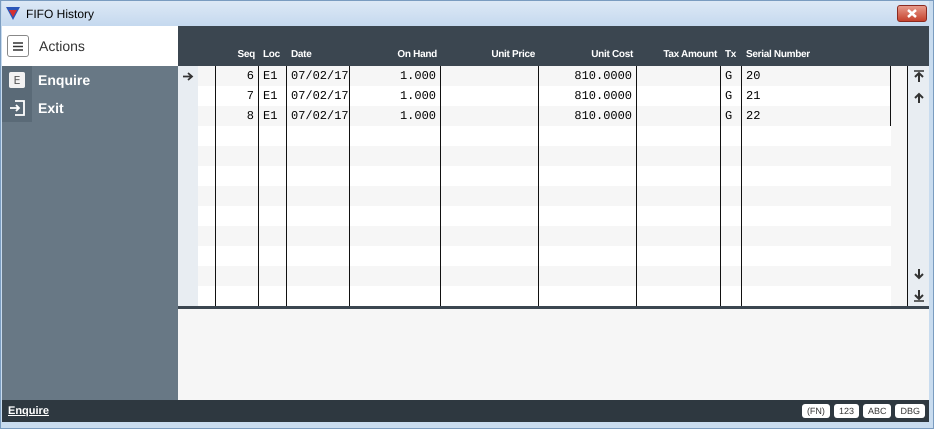 Image resolution: width=934 pixels, height=429 pixels. I want to click on close-button, so click(912, 13).